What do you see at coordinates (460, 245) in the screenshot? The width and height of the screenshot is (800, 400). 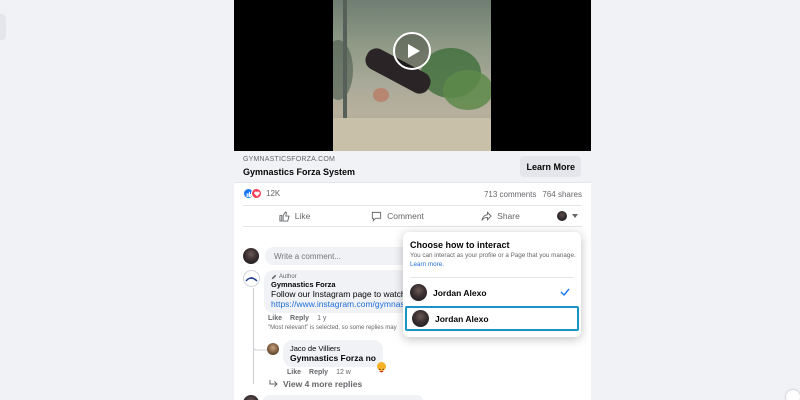 I see `popup-title: Choose how to interact` at bounding box center [460, 245].